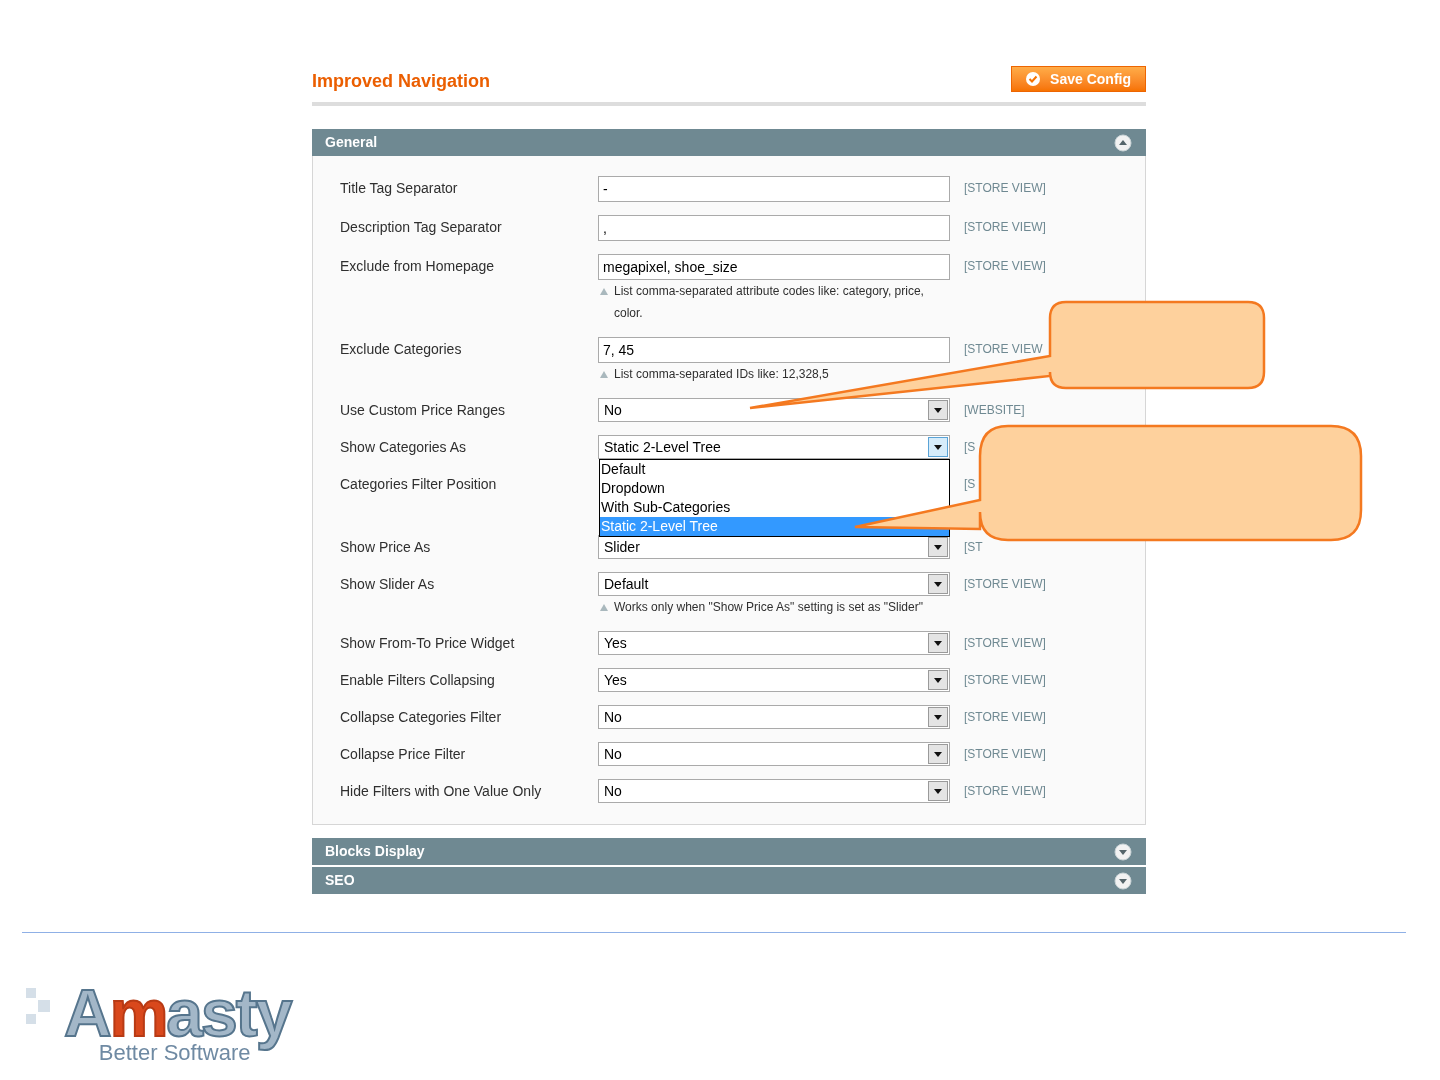 This screenshot has height=1080, width=1440. I want to click on text-field: -, so click(774, 189).